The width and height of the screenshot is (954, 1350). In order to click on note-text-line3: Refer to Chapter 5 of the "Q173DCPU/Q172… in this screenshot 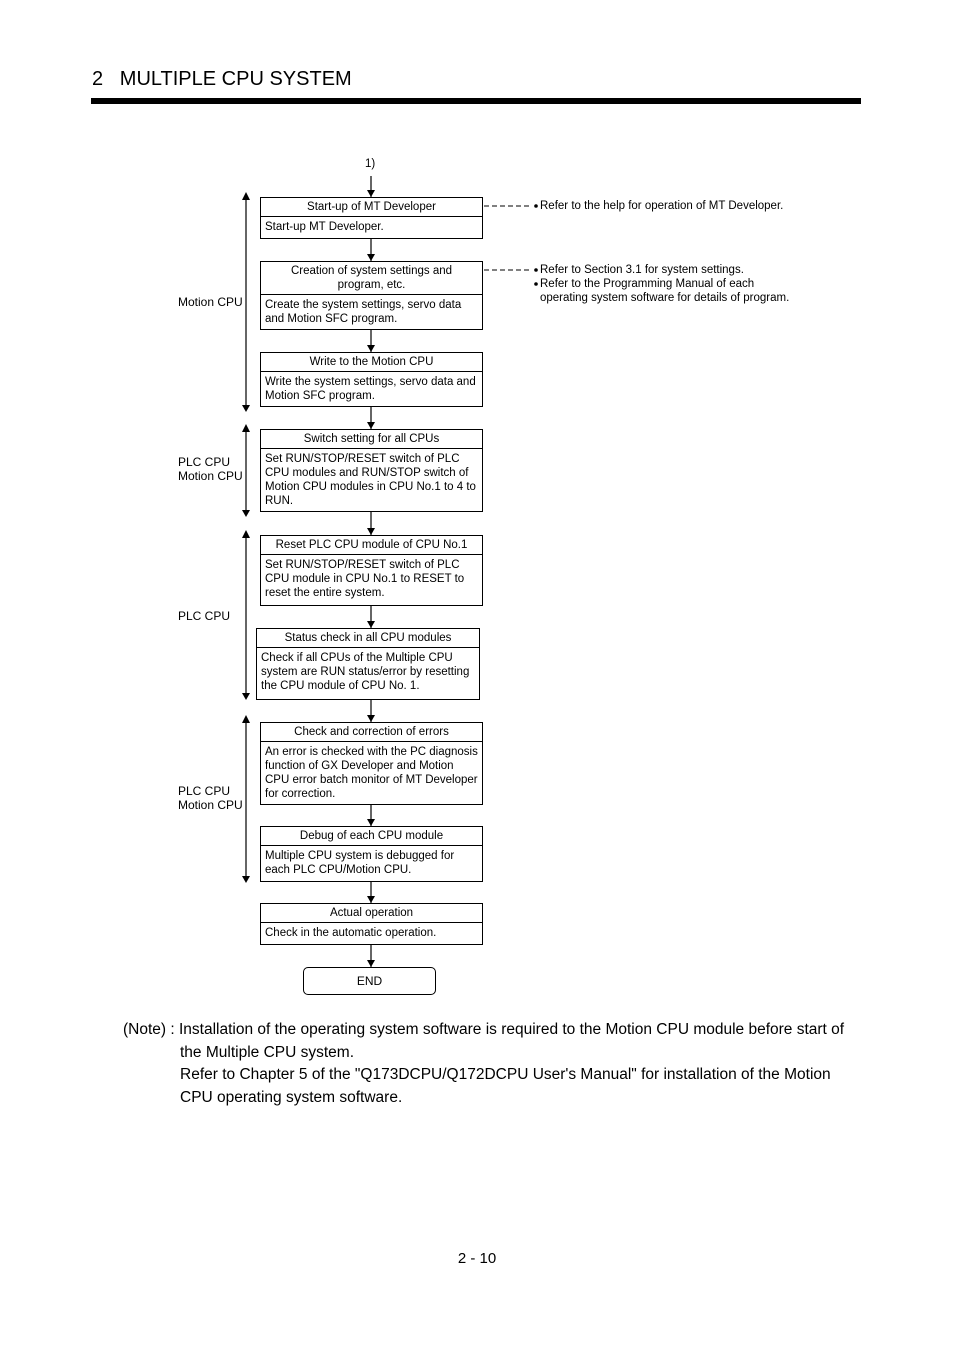, I will do `click(505, 1074)`.